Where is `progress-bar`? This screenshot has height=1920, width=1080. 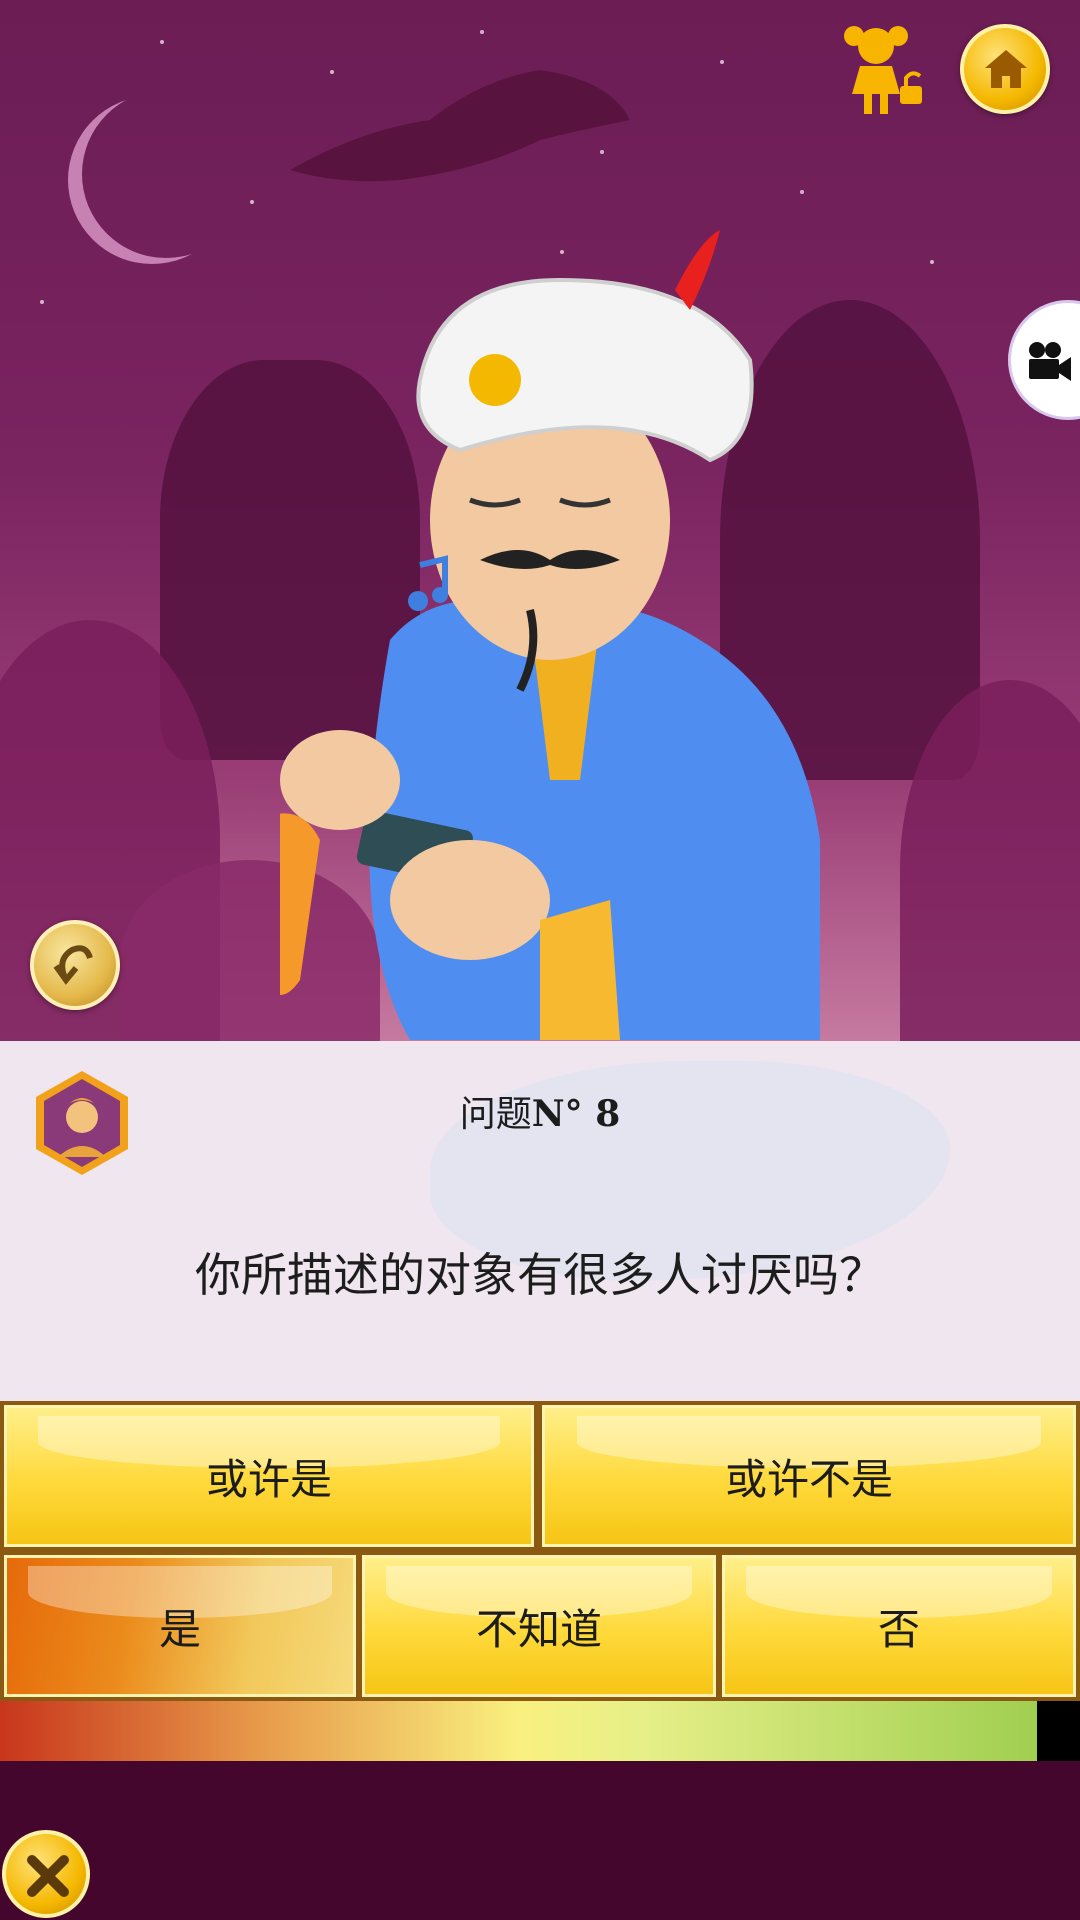
progress-bar is located at coordinates (540, 1731).